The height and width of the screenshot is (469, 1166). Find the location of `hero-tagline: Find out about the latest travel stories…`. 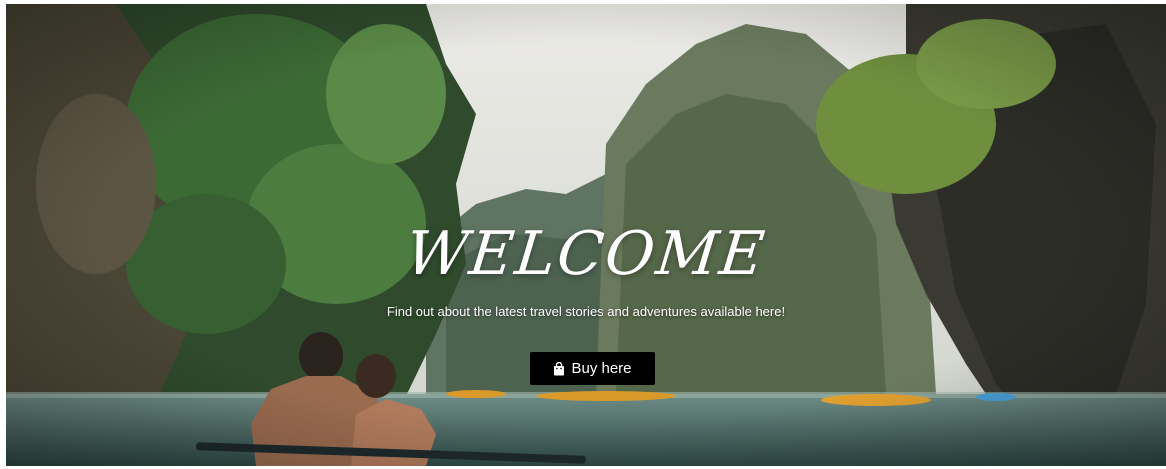

hero-tagline: Find out about the latest travel stories… is located at coordinates (586, 311).